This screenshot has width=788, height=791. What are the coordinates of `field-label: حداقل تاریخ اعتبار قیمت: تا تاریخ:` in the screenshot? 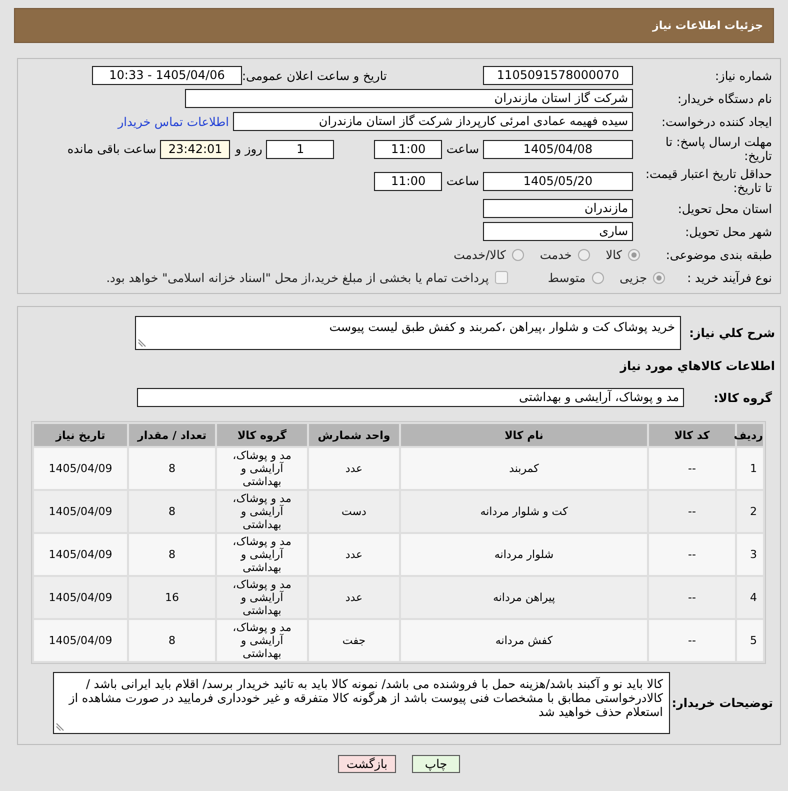 It's located at (708, 181).